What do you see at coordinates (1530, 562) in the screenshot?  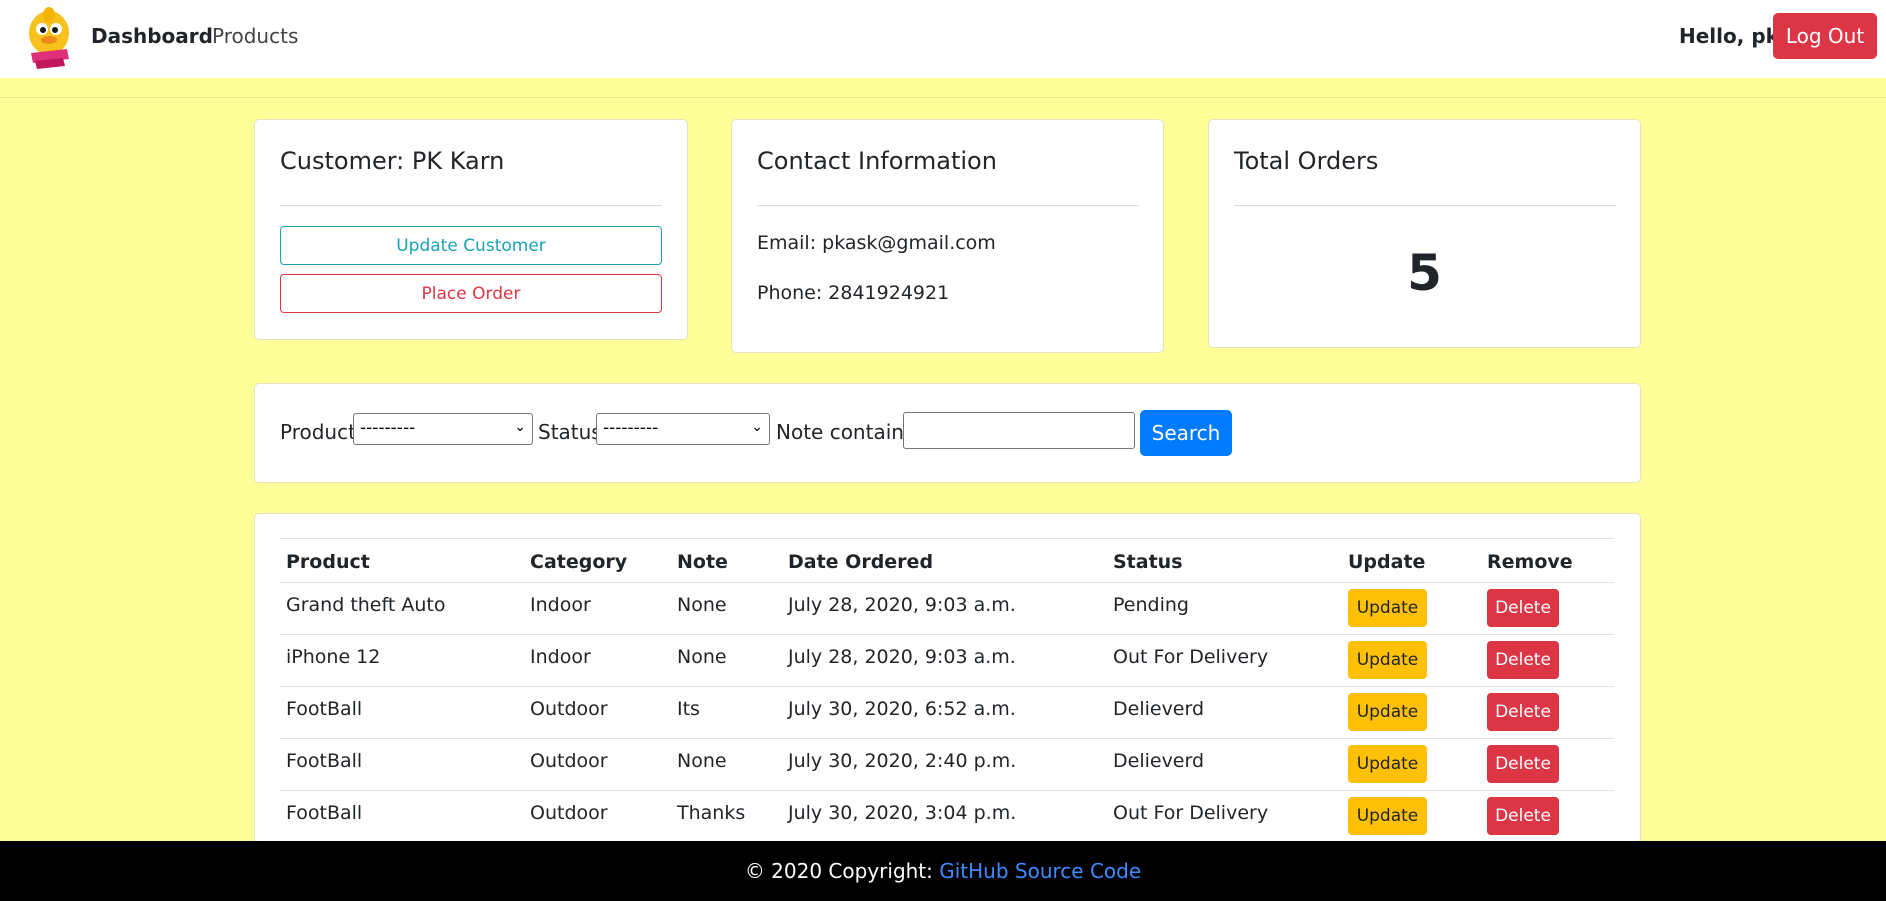 I see `header-remove: Remove` at bounding box center [1530, 562].